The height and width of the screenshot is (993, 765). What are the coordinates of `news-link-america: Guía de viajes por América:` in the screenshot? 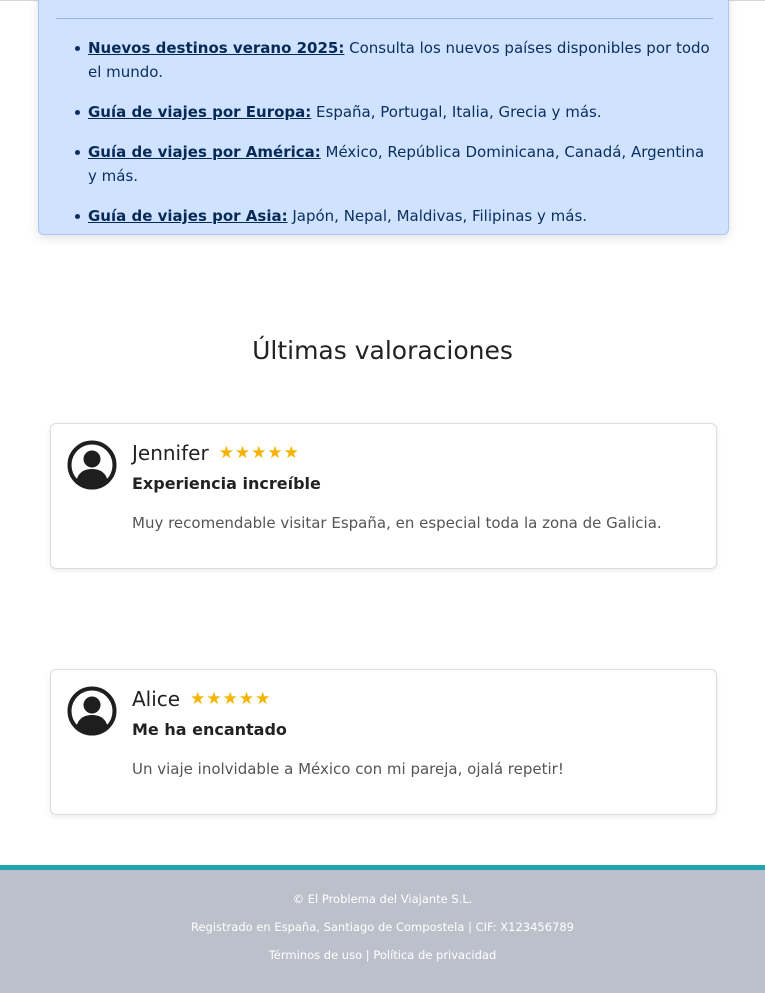 It's located at (204, 152).